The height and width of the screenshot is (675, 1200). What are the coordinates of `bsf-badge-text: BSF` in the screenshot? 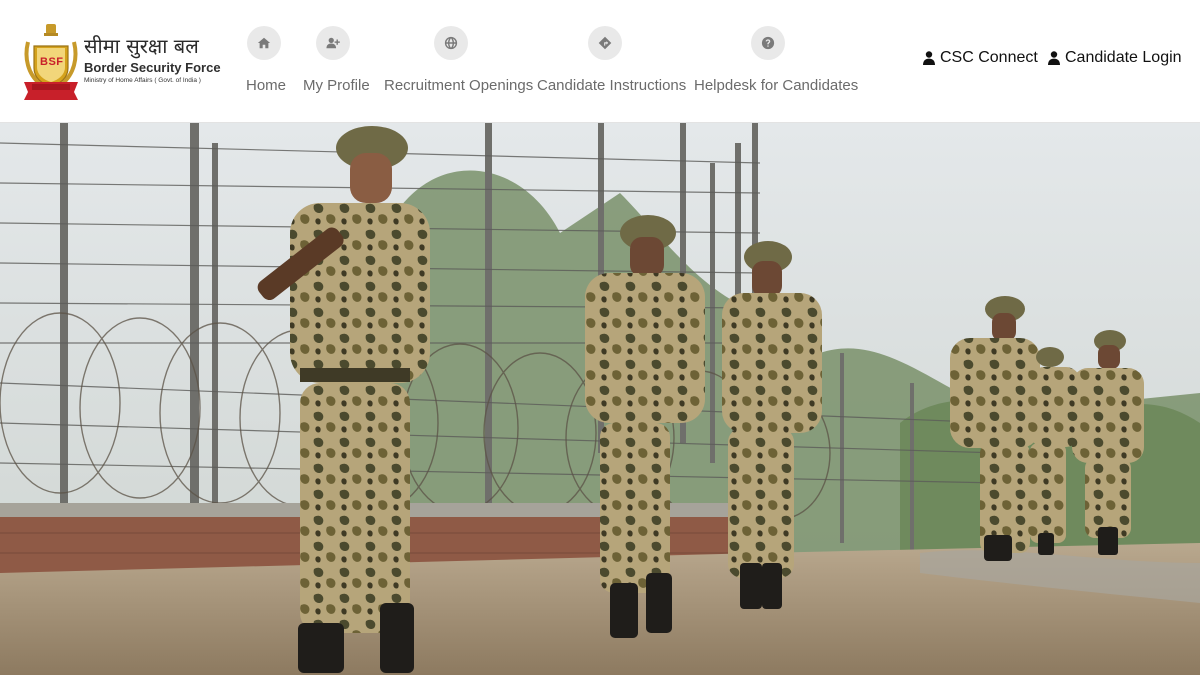 It's located at (52, 62).